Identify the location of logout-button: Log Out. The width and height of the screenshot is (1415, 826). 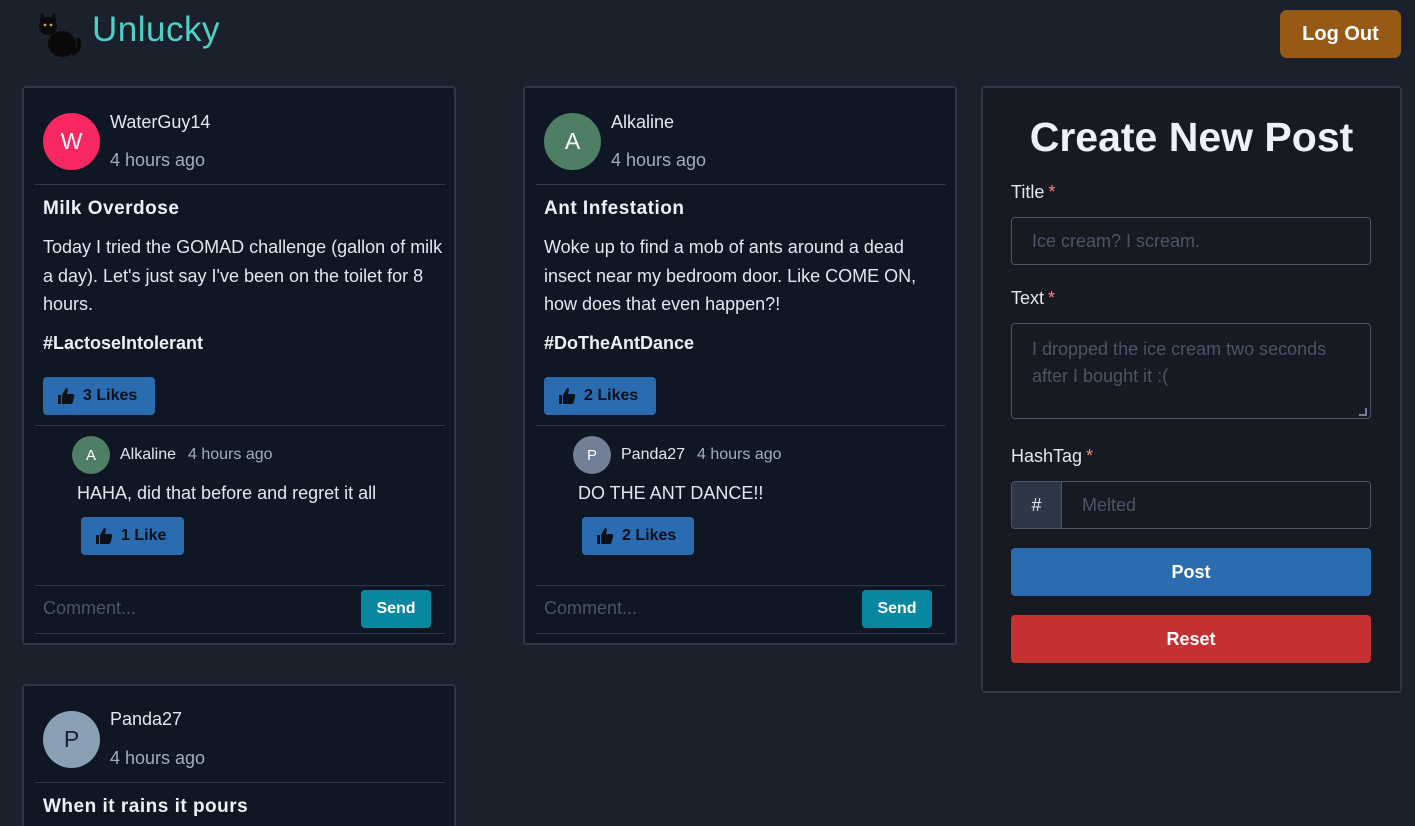
(1340, 34).